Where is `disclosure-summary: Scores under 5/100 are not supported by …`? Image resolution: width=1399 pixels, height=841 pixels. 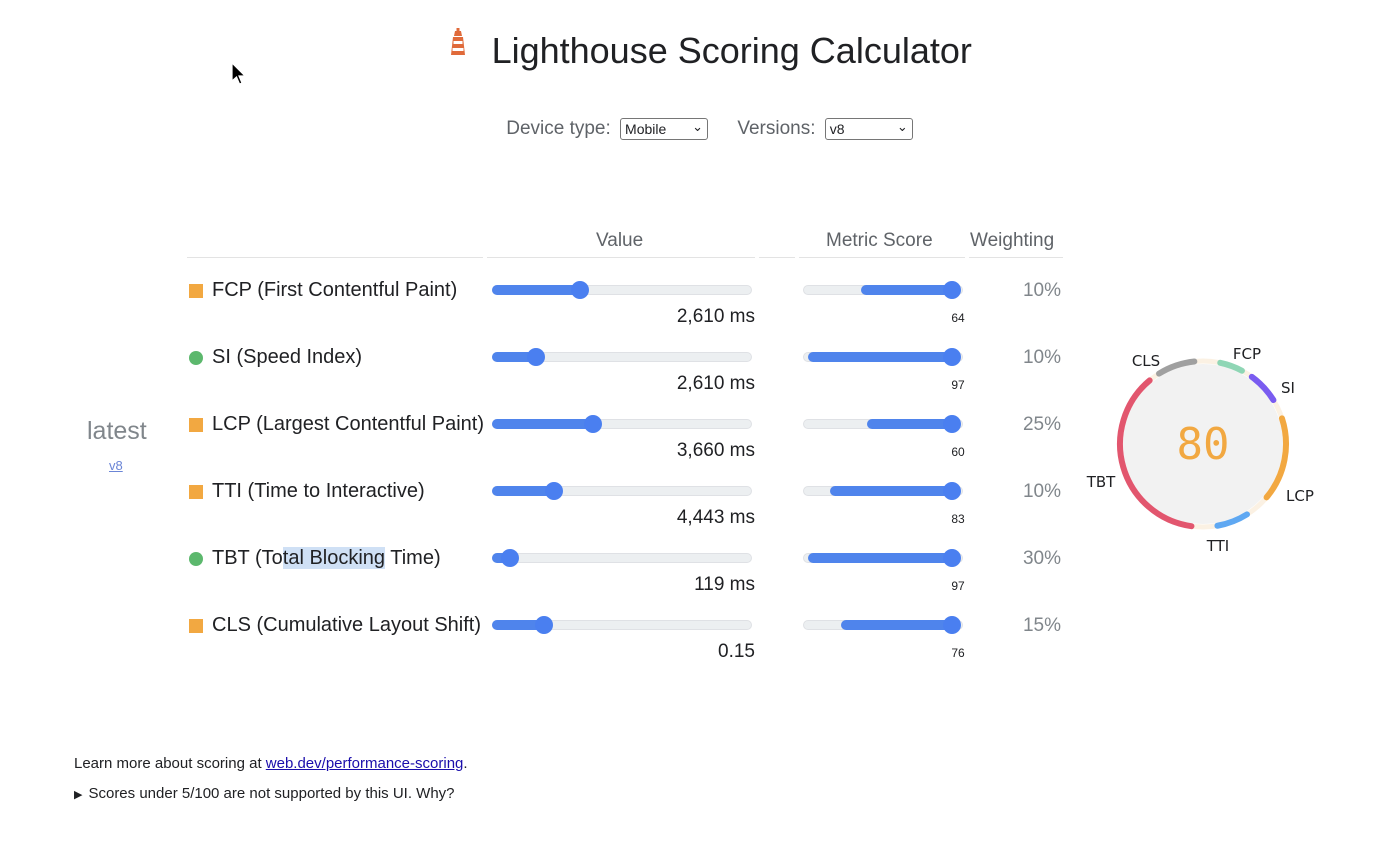 disclosure-summary: Scores under 5/100 are not supported by … is located at coordinates (271, 793).